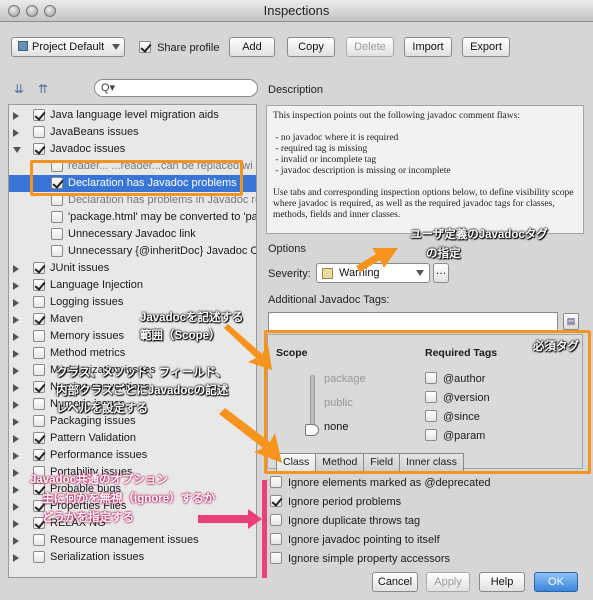 Image resolution: width=593 pixels, height=600 pixels. I want to click on chevron-down-icon, so click(17, 150).